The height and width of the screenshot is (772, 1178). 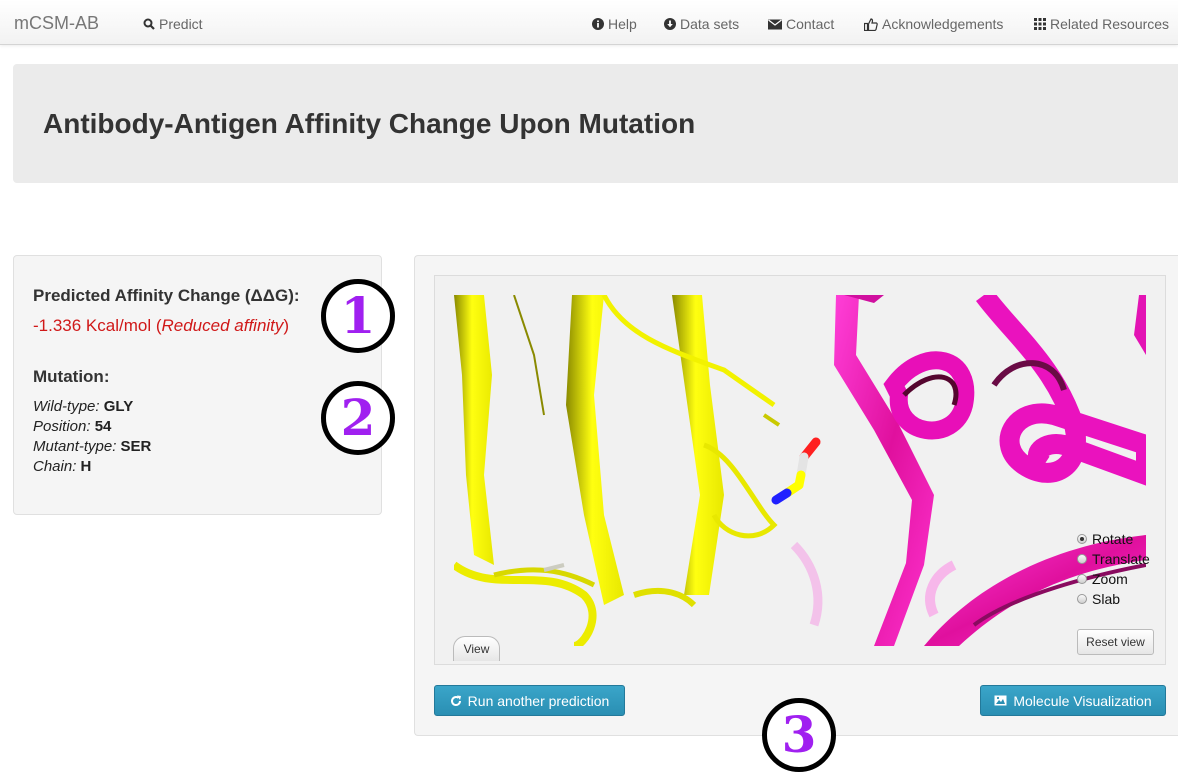 What do you see at coordinates (1106, 599) in the screenshot?
I see `mode-slab-label: Slab` at bounding box center [1106, 599].